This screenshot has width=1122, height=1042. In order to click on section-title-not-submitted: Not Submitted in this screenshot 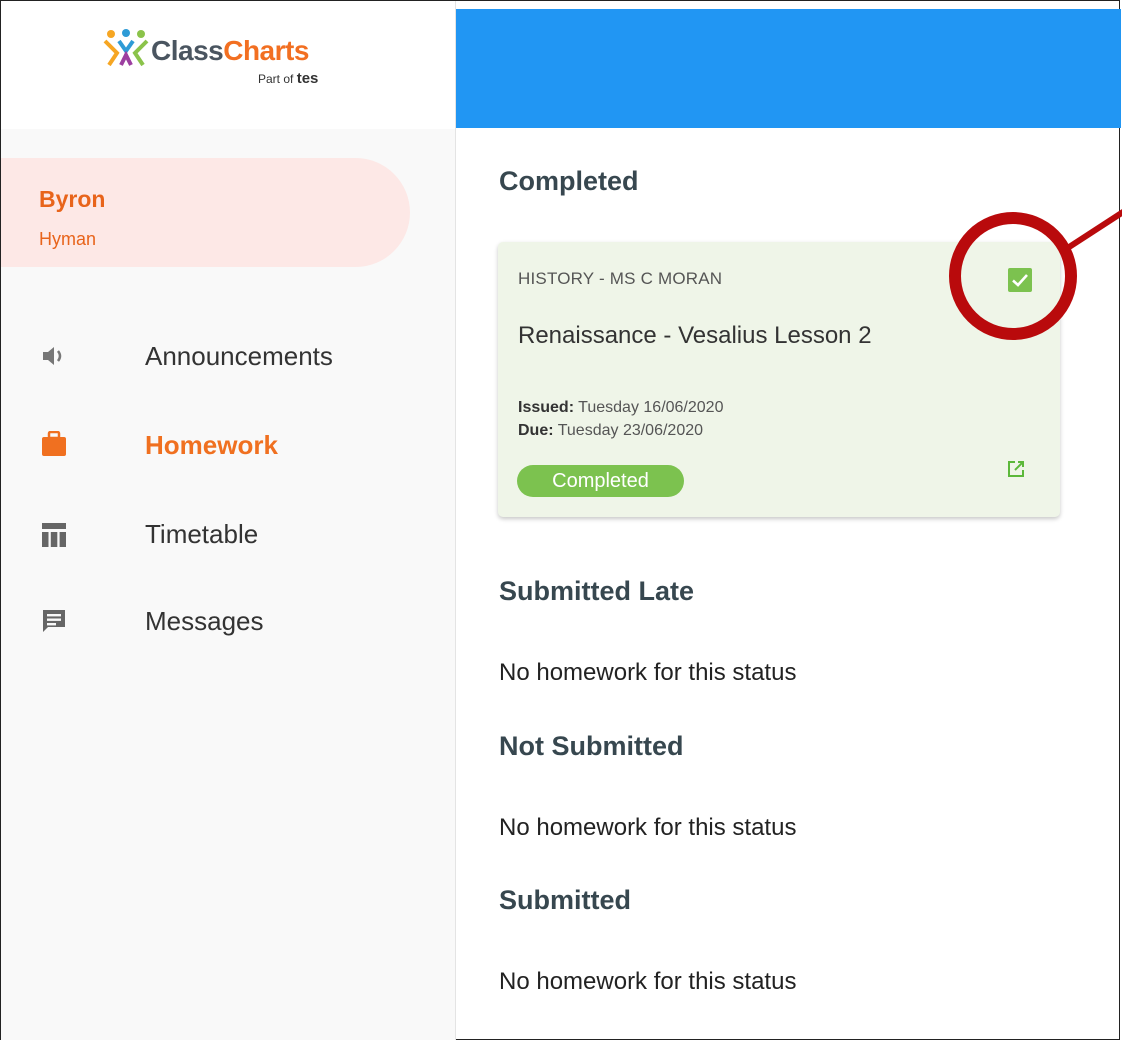, I will do `click(591, 746)`.